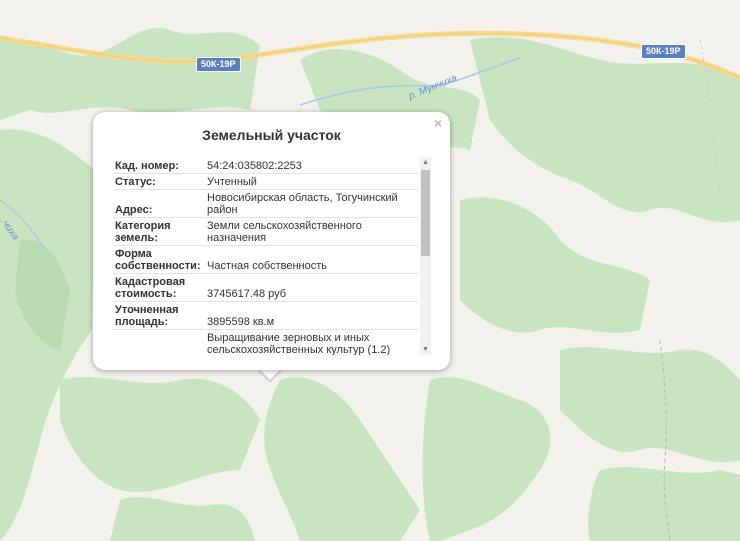 The width and height of the screenshot is (740, 541). What do you see at coordinates (310, 181) in the screenshot?
I see `row-value: Учтенный` at bounding box center [310, 181].